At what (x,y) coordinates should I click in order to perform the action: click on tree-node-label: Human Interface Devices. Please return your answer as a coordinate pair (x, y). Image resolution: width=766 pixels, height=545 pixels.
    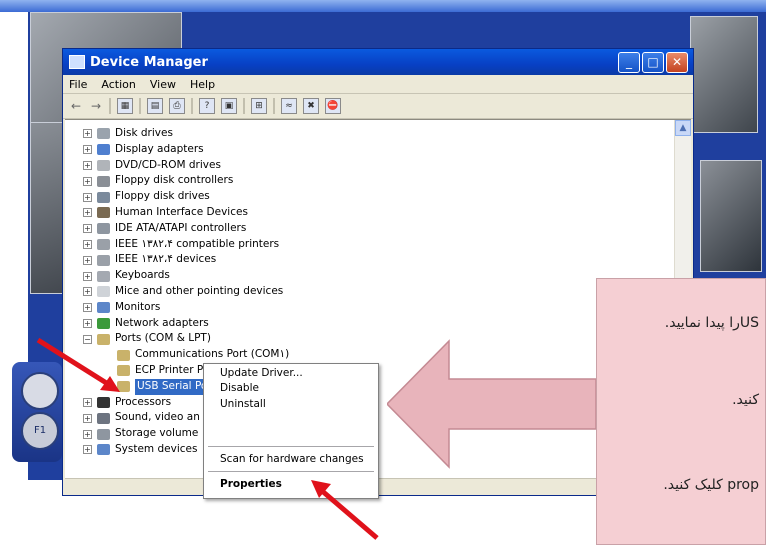
    Looking at the image, I should click on (181, 211).